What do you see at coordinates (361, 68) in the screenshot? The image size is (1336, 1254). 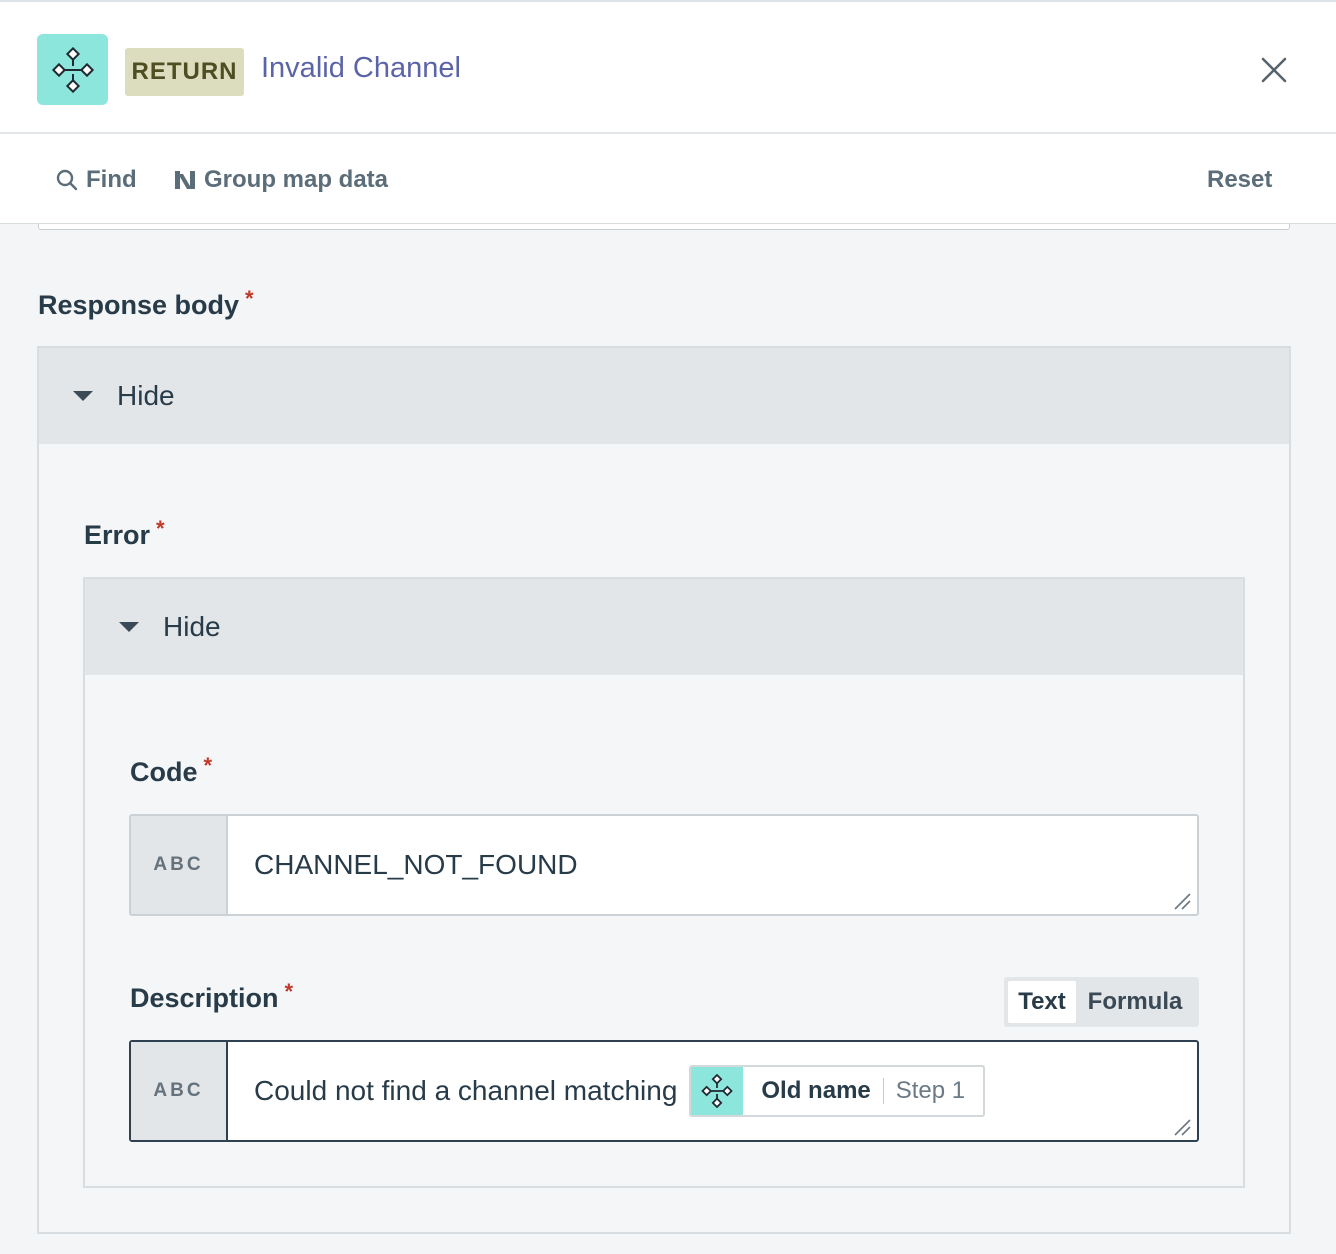 I see `step-title: Invalid Channel` at bounding box center [361, 68].